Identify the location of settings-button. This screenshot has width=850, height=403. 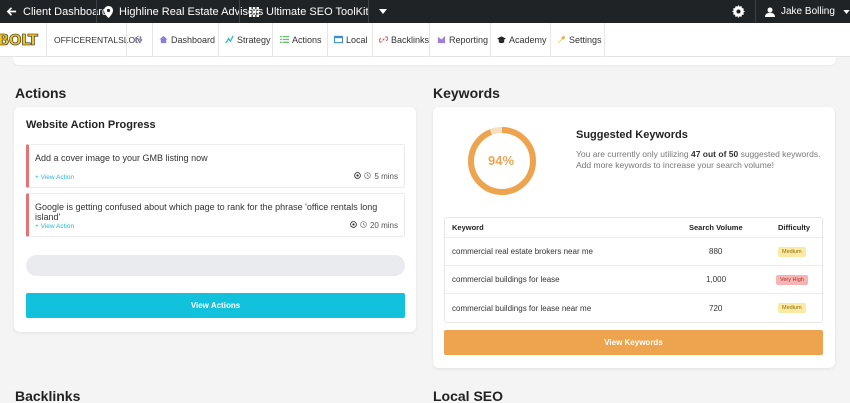
(738, 11).